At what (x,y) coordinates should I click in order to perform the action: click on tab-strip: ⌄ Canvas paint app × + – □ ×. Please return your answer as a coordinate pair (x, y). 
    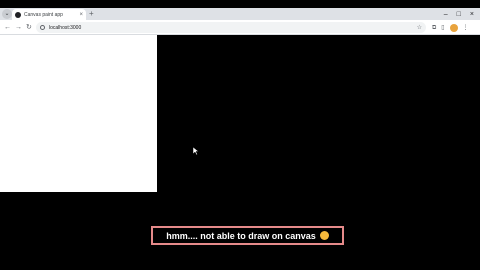
    Looking at the image, I should click on (240, 14).